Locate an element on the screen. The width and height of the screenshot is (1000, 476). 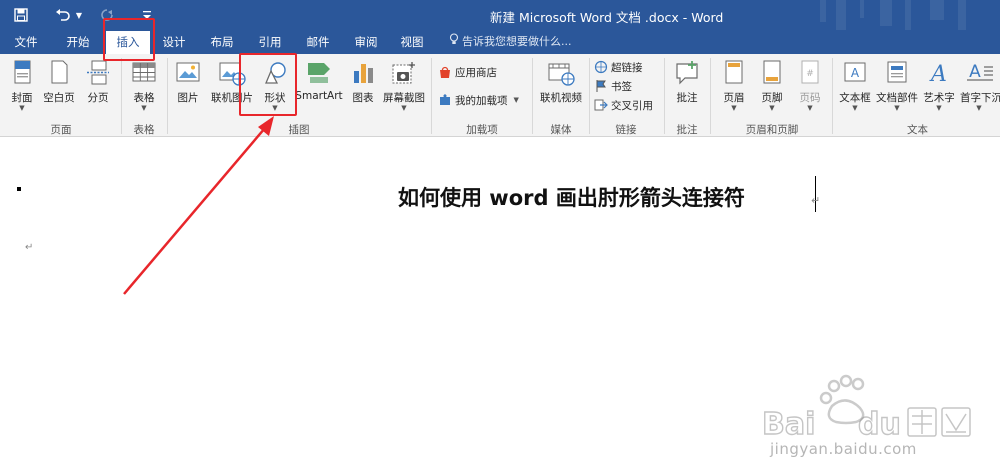
hyperlink-label: 超链接 is located at coordinates (627, 67).